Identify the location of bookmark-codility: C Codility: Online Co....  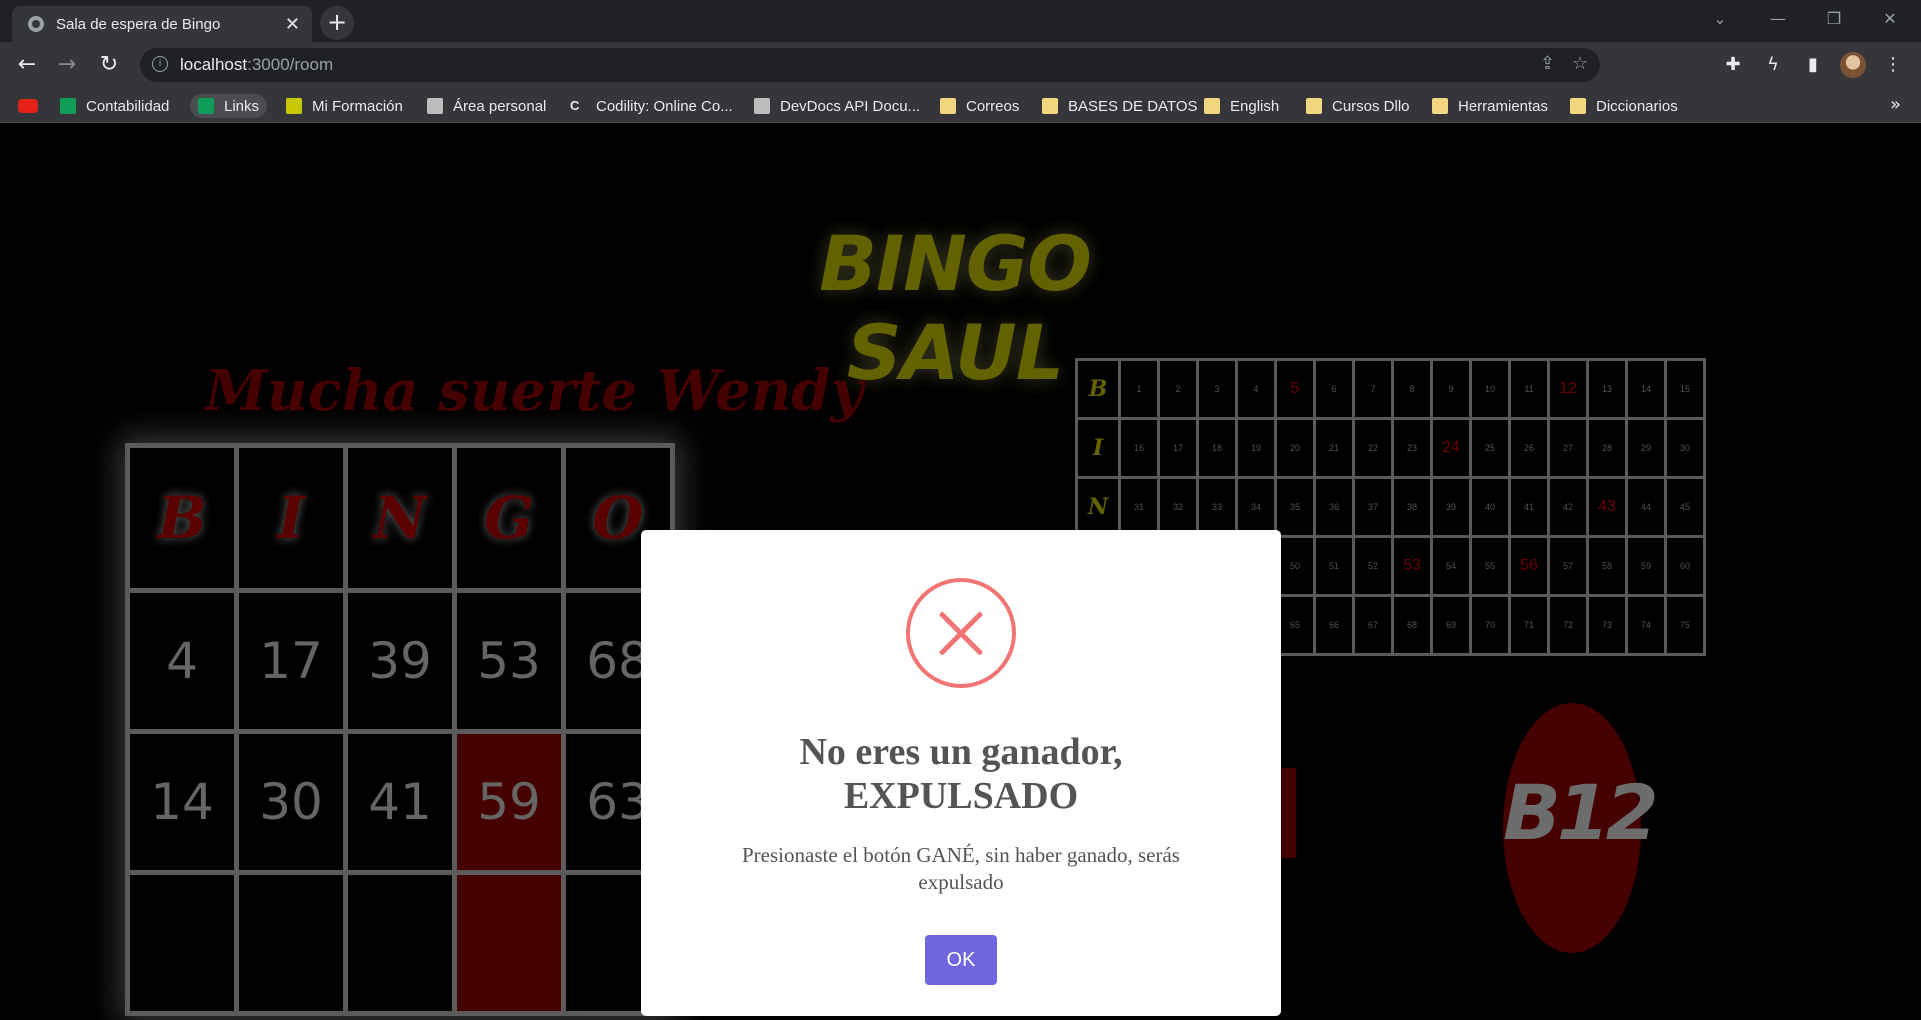
(651, 106).